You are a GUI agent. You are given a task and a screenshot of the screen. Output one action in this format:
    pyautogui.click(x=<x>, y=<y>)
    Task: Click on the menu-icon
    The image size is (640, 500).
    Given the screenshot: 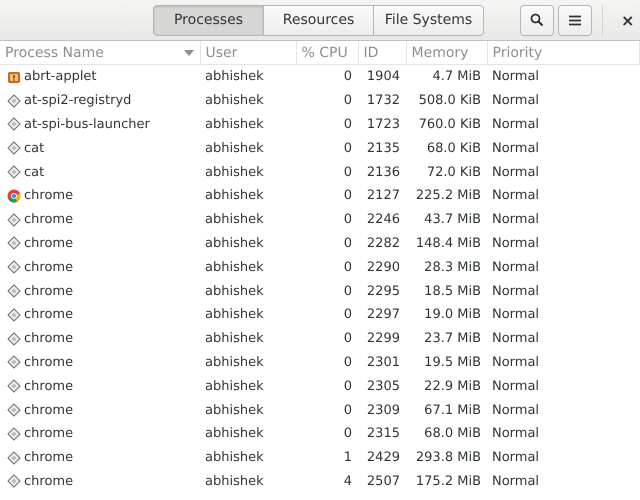 What is the action you would take?
    pyautogui.click(x=575, y=20)
    